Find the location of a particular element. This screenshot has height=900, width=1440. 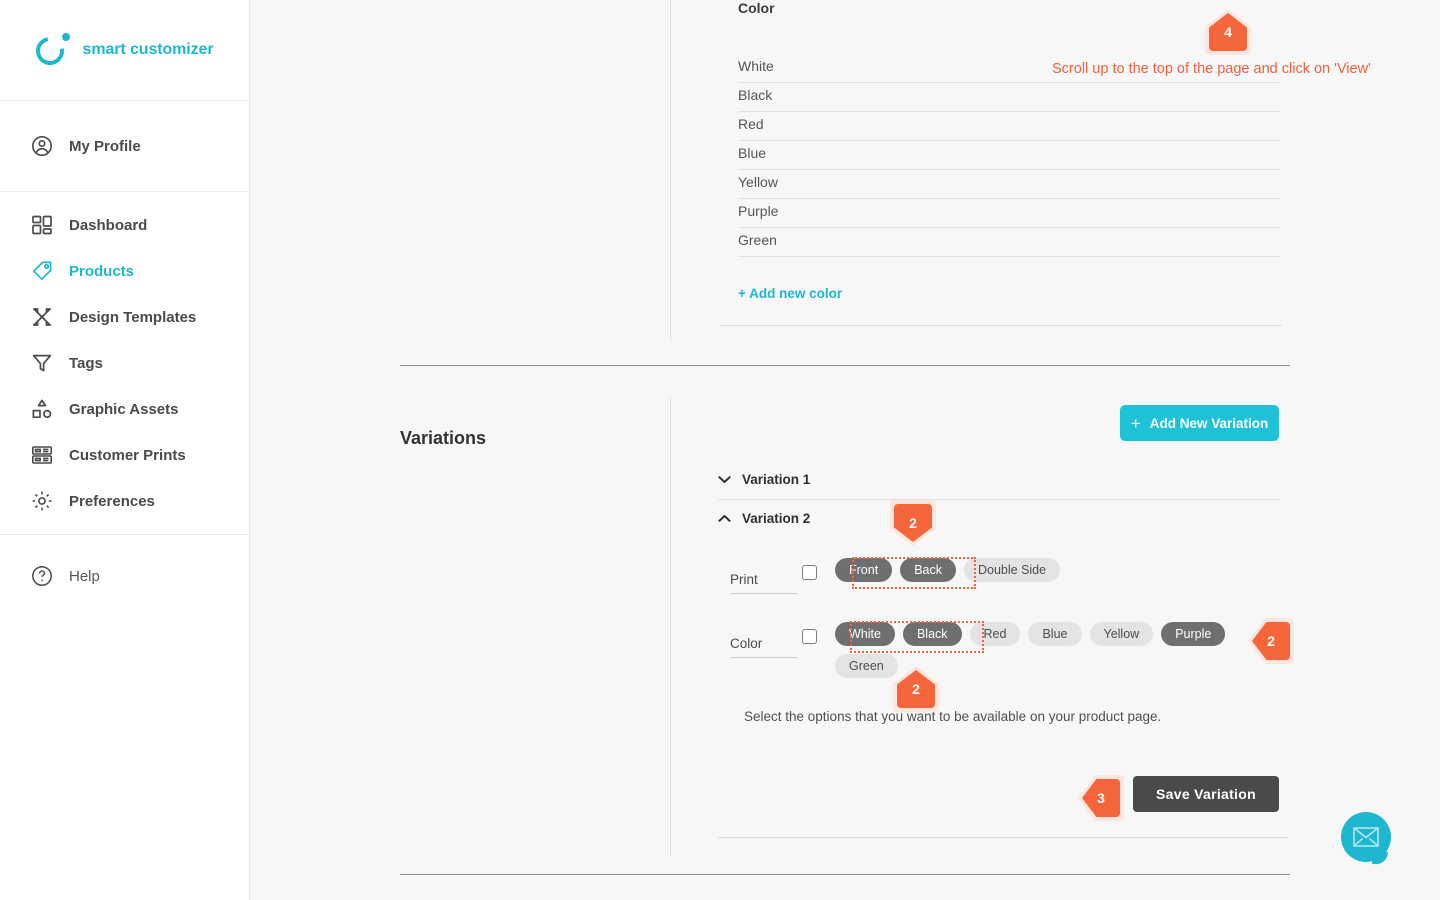

question-circle-icon is located at coordinates (42, 576).